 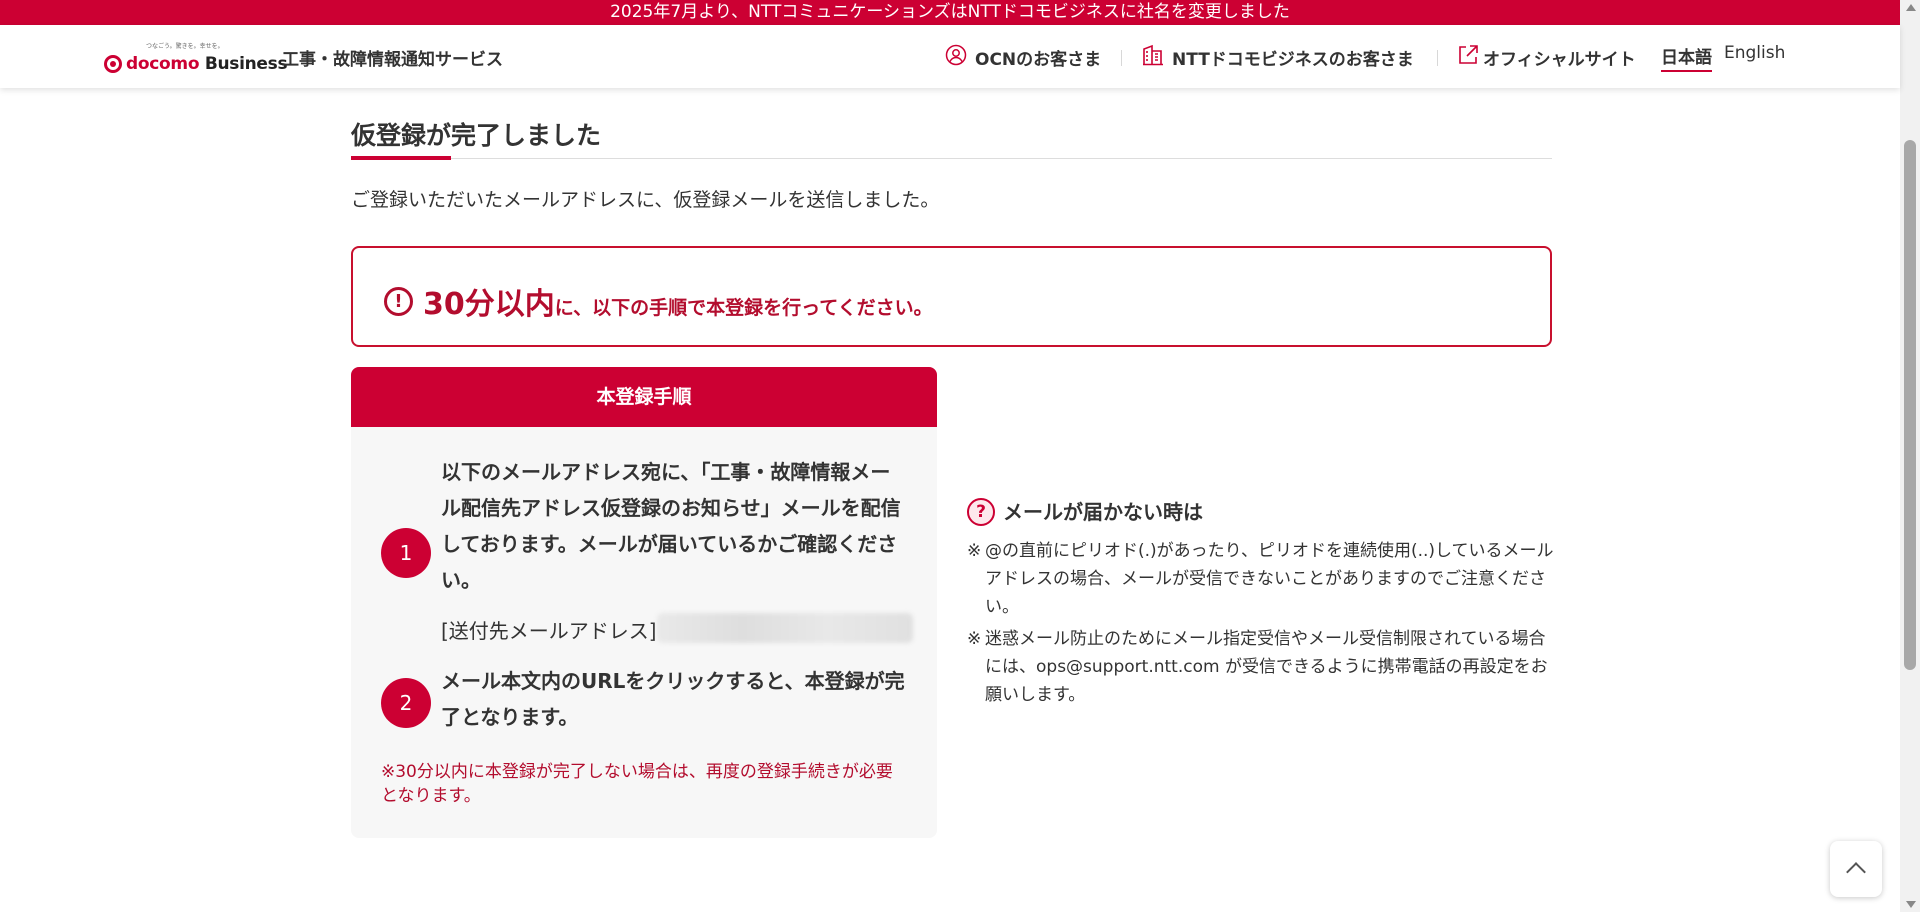 I want to click on logo-wordmark: docomo Business, so click(x=207, y=64).